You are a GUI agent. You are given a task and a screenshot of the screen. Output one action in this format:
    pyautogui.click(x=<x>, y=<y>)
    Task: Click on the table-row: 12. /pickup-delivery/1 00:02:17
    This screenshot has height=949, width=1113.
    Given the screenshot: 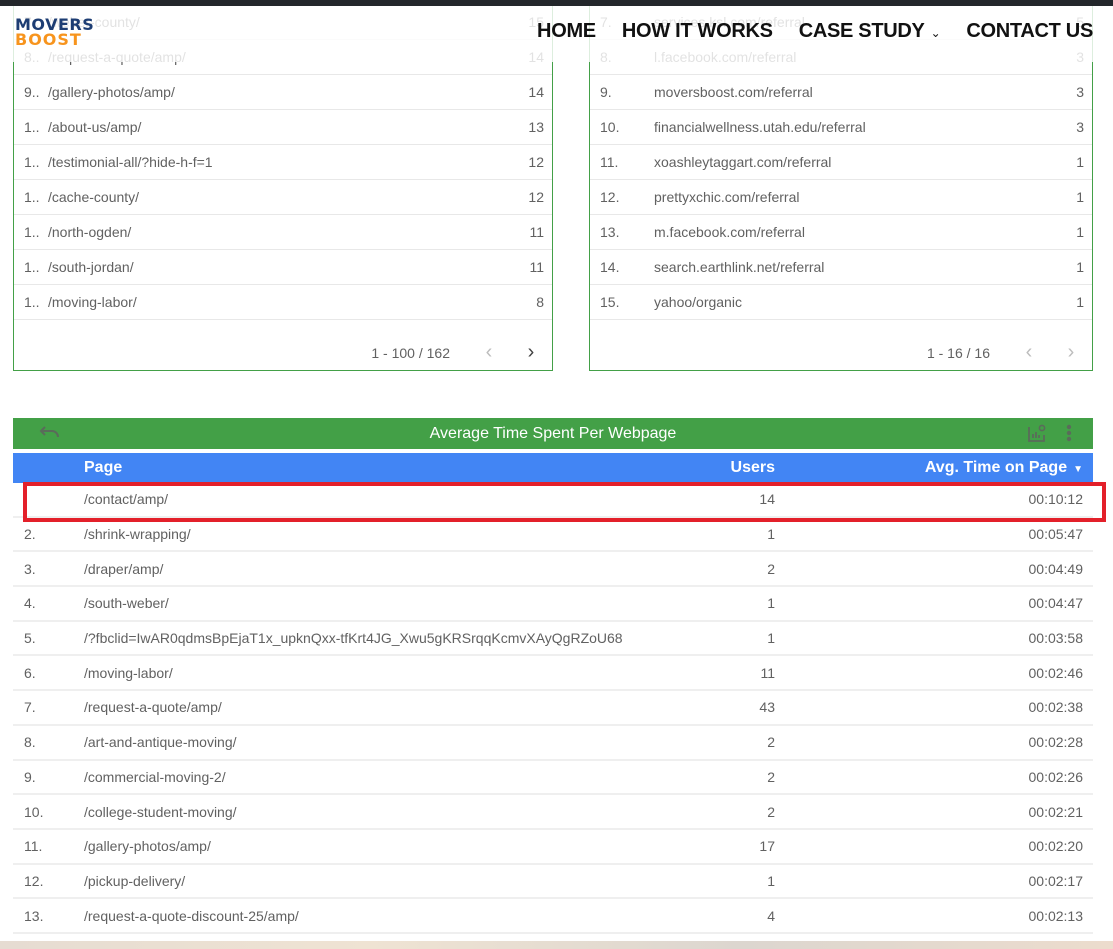 What is the action you would take?
    pyautogui.click(x=553, y=882)
    